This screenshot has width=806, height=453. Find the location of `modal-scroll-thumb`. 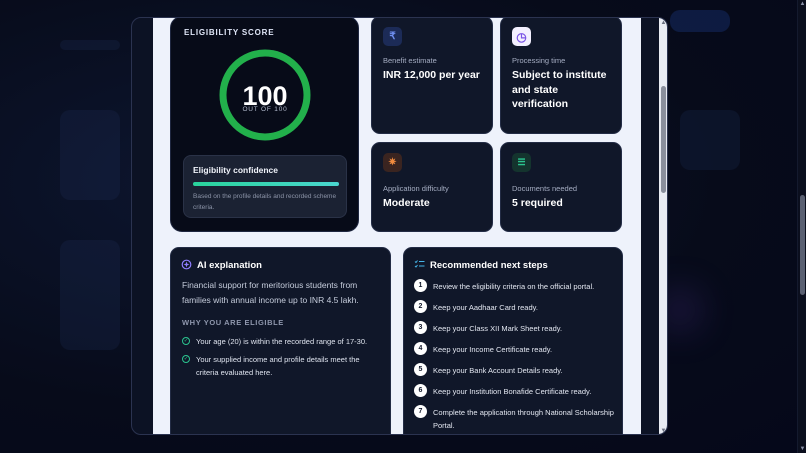

modal-scroll-thumb is located at coordinates (663, 139).